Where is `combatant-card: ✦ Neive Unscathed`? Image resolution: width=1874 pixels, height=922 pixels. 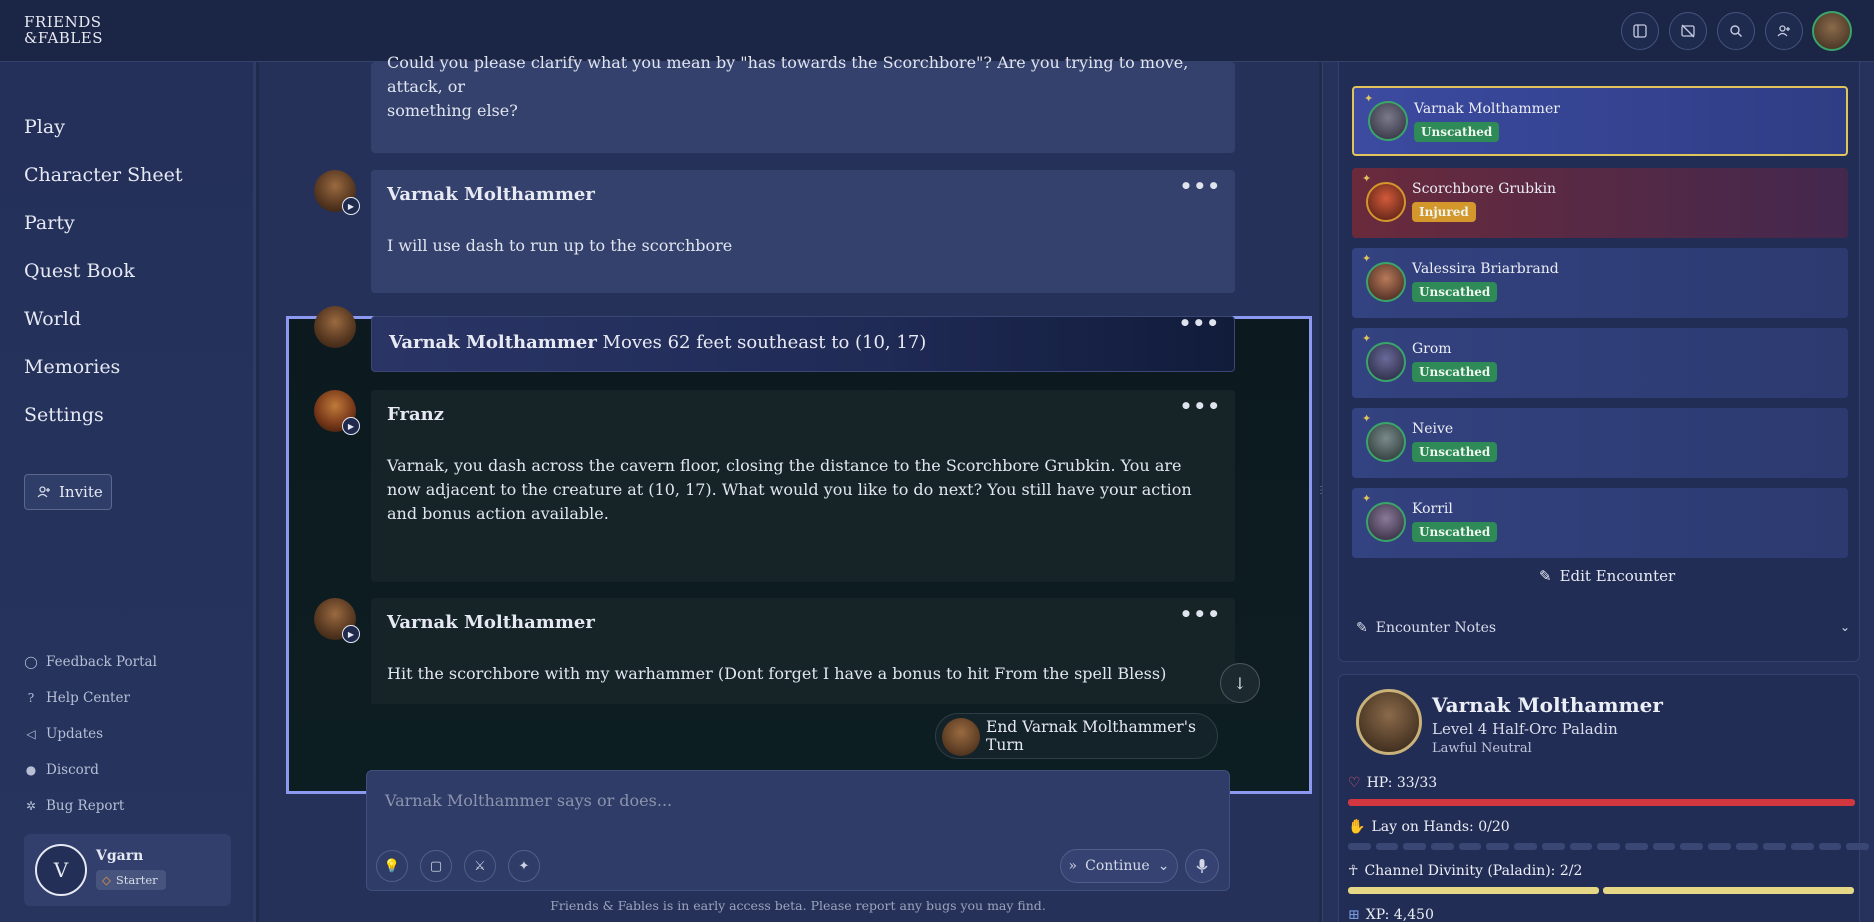 combatant-card: ✦ Neive Unscathed is located at coordinates (1600, 443).